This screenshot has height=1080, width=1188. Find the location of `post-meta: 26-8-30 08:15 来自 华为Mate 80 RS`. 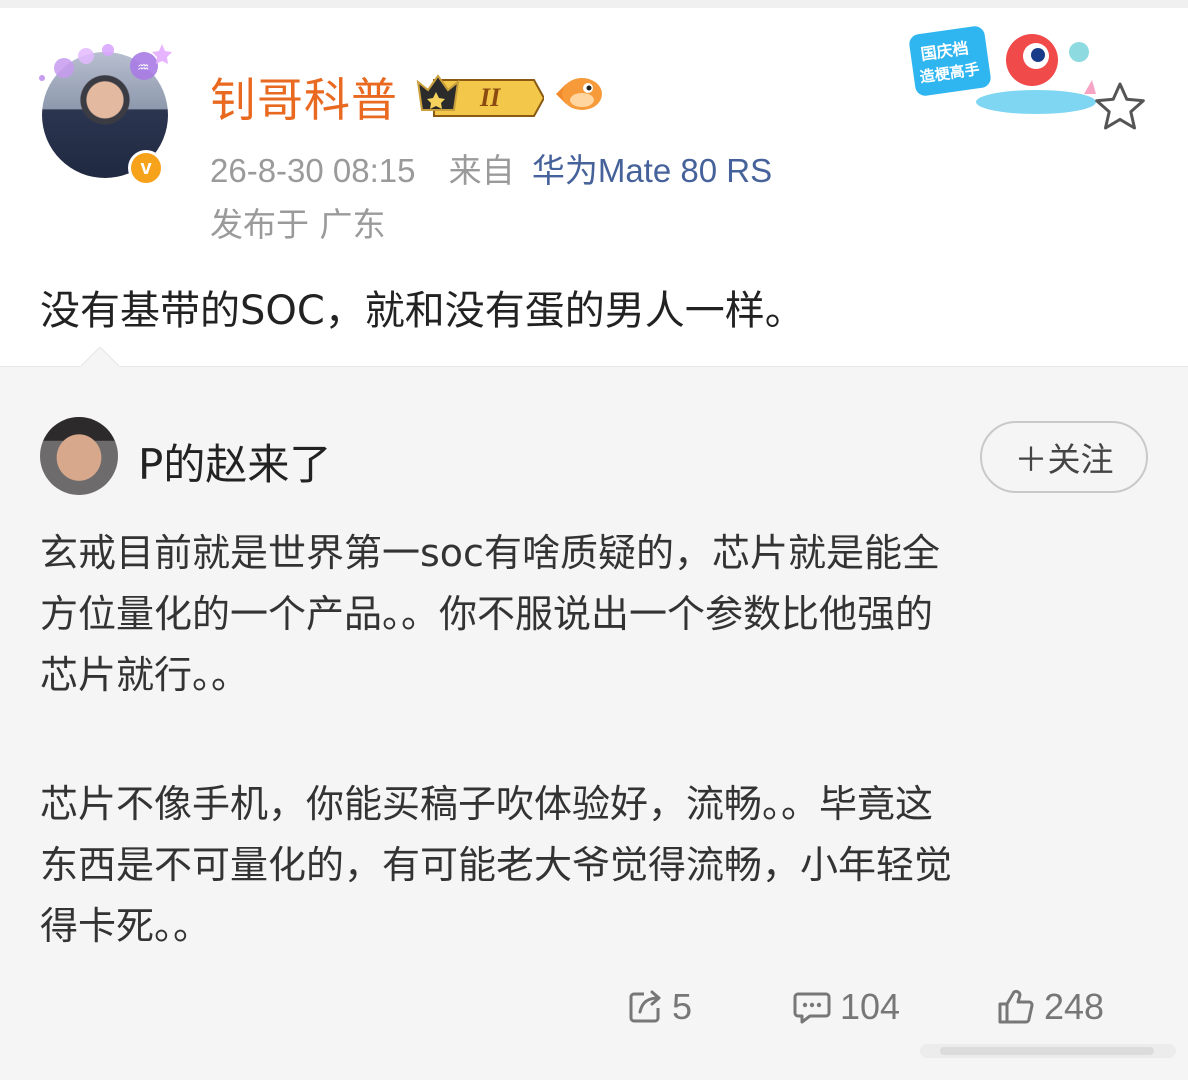

post-meta: 26-8-30 08:15 来自 华为Mate 80 RS is located at coordinates (491, 168).